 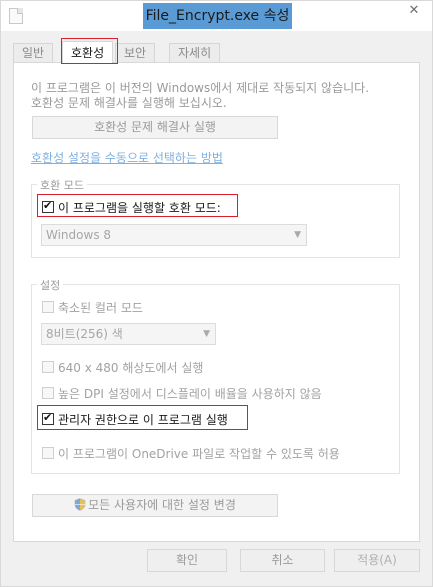 What do you see at coordinates (48, 453) in the screenshot?
I see `onedrive-checkbox` at bounding box center [48, 453].